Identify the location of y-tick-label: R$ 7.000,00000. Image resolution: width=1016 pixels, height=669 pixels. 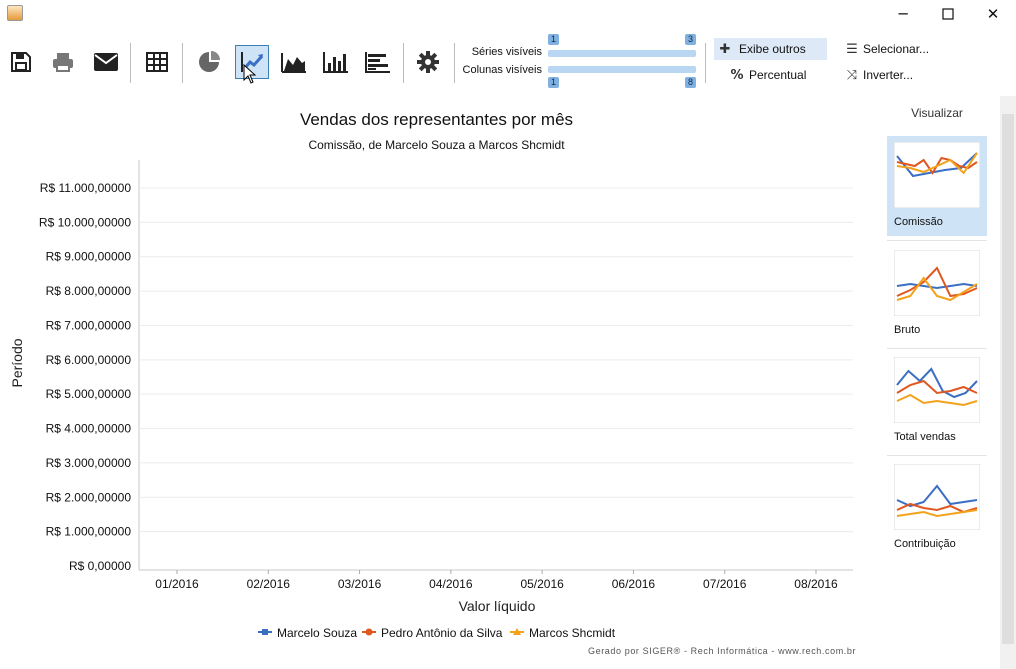
(89, 325).